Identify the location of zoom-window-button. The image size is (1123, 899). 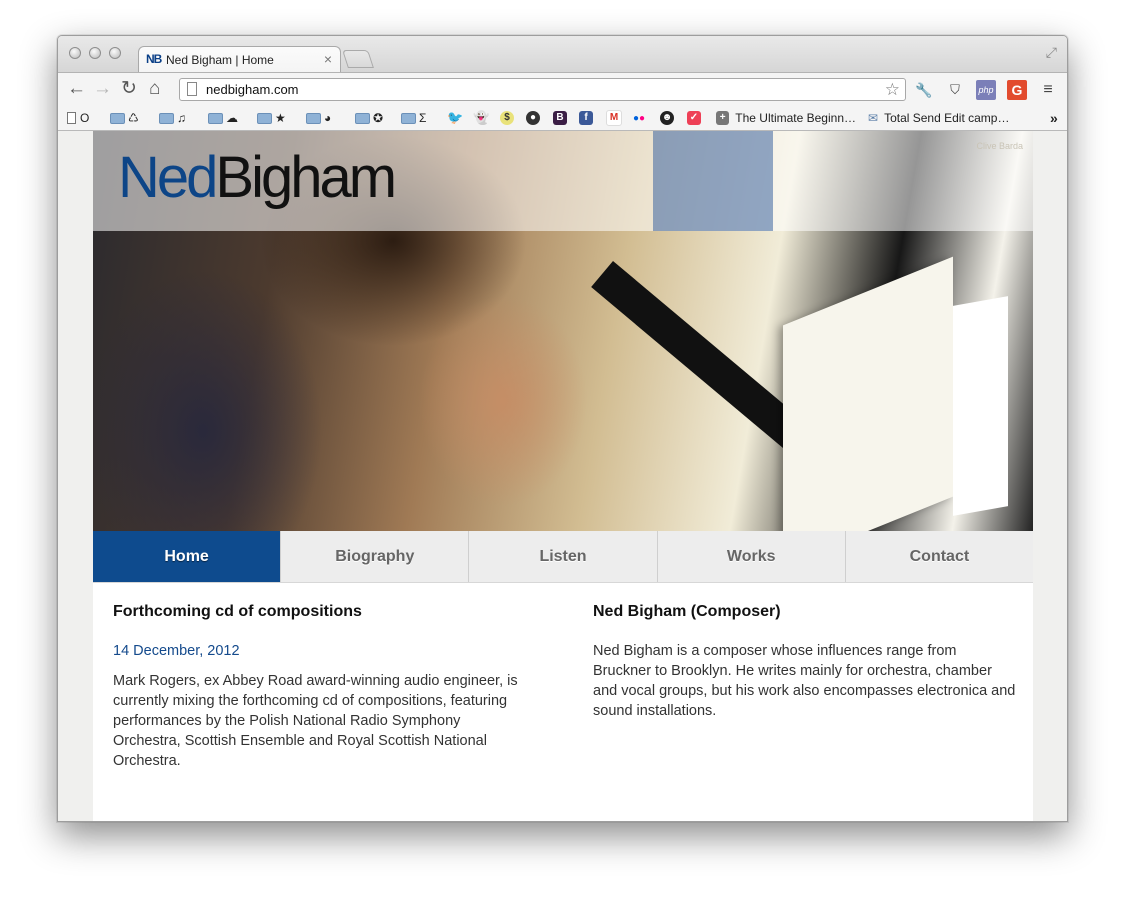
(115, 53).